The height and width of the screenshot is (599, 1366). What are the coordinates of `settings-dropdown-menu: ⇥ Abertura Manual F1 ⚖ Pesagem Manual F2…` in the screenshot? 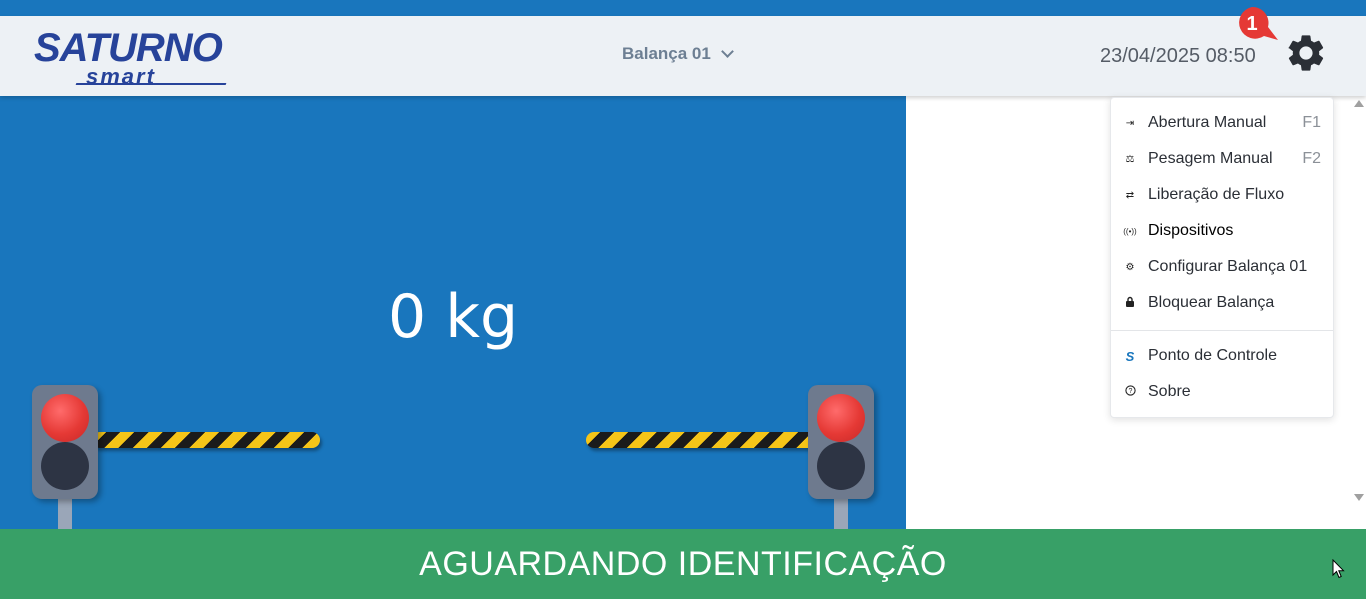 It's located at (1222, 257).